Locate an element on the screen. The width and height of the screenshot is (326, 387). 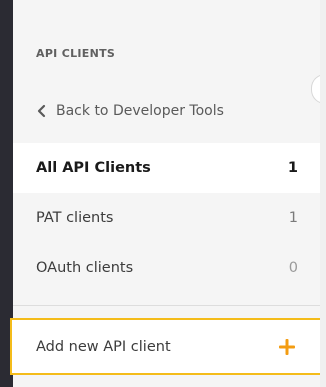
content-edge is located at coordinates (323, 193).